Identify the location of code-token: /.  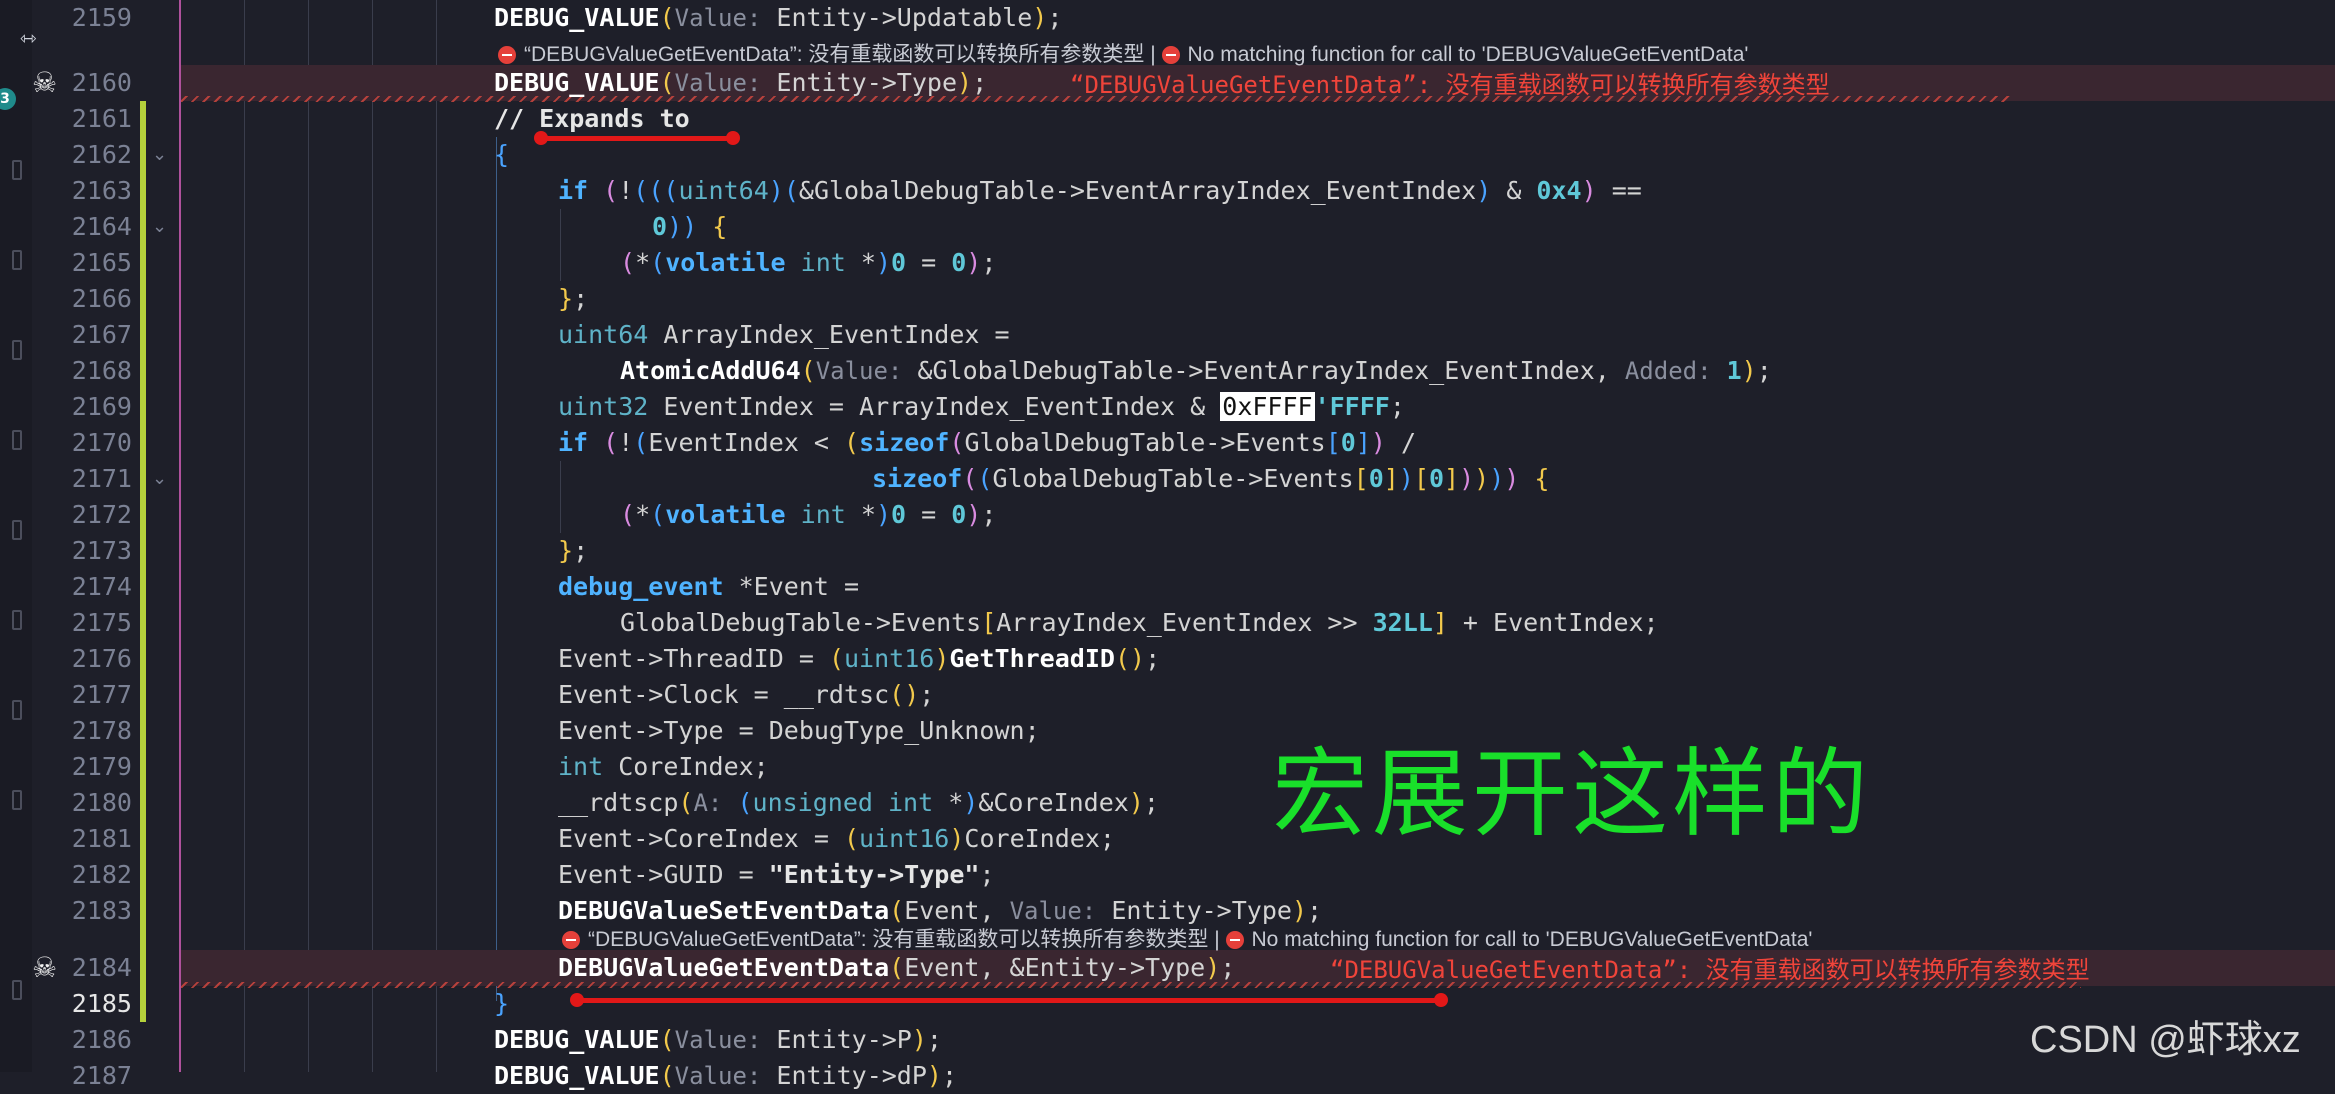
(1401, 442).